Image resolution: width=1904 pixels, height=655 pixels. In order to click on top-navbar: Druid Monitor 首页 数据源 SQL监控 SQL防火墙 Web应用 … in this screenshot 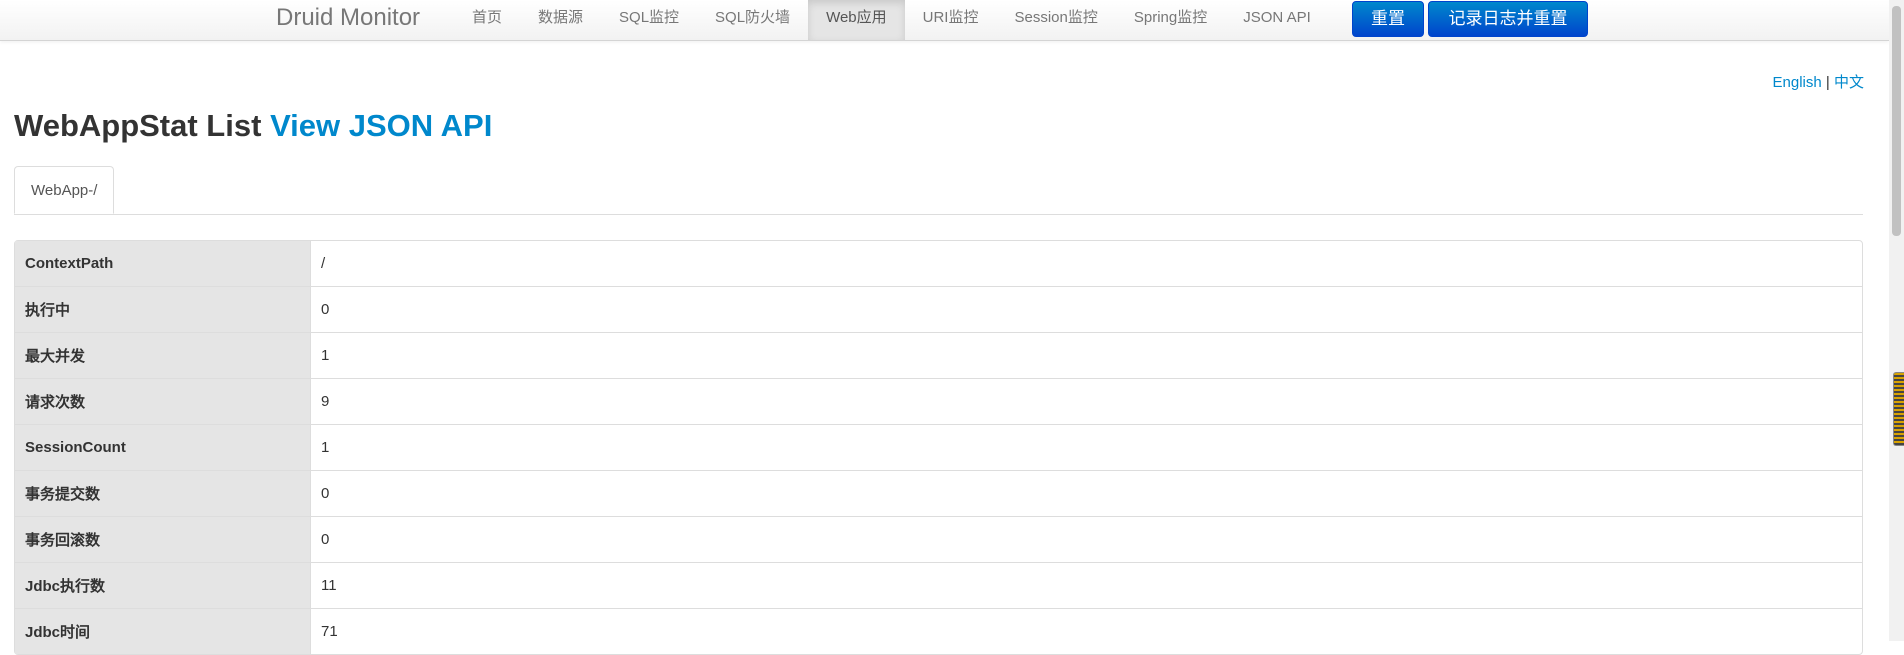, I will do `click(944, 20)`.